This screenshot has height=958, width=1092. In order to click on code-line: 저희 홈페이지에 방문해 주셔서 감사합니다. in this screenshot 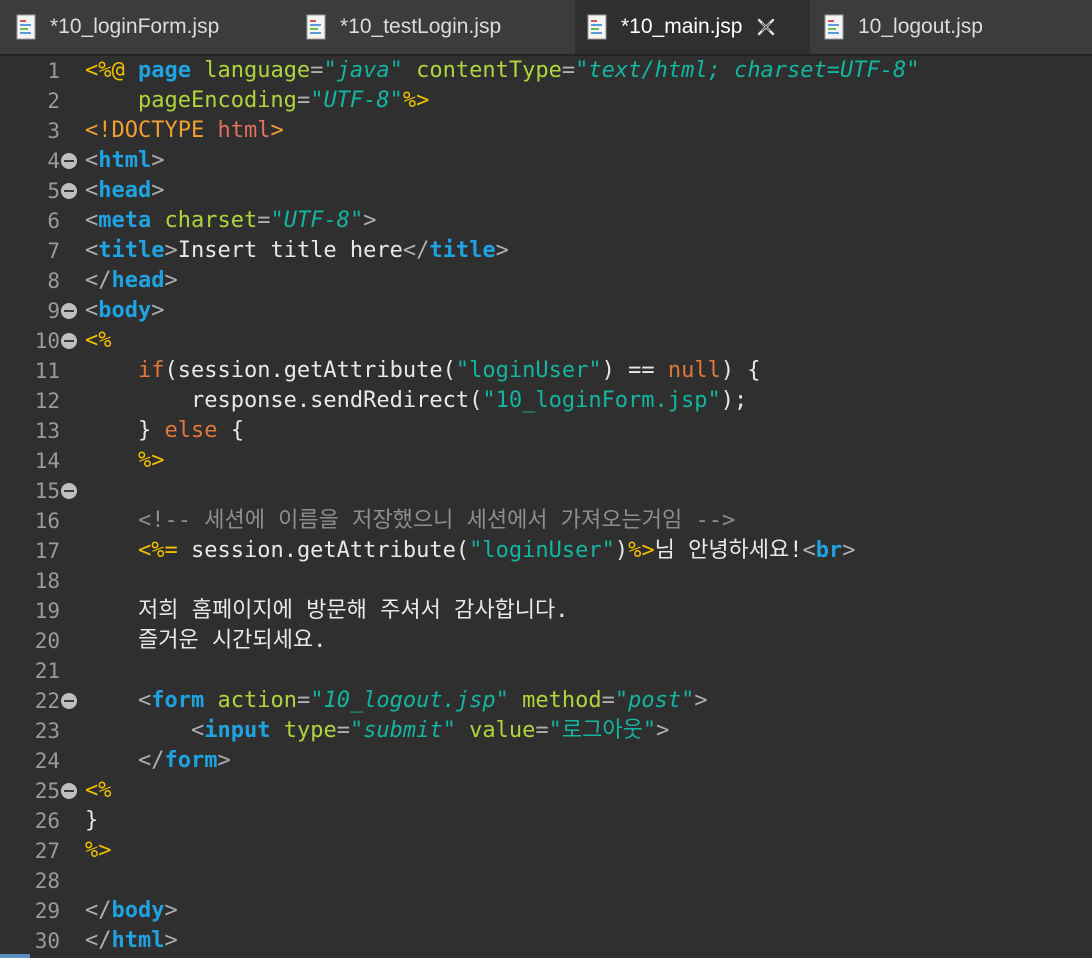, I will do `click(327, 611)`.